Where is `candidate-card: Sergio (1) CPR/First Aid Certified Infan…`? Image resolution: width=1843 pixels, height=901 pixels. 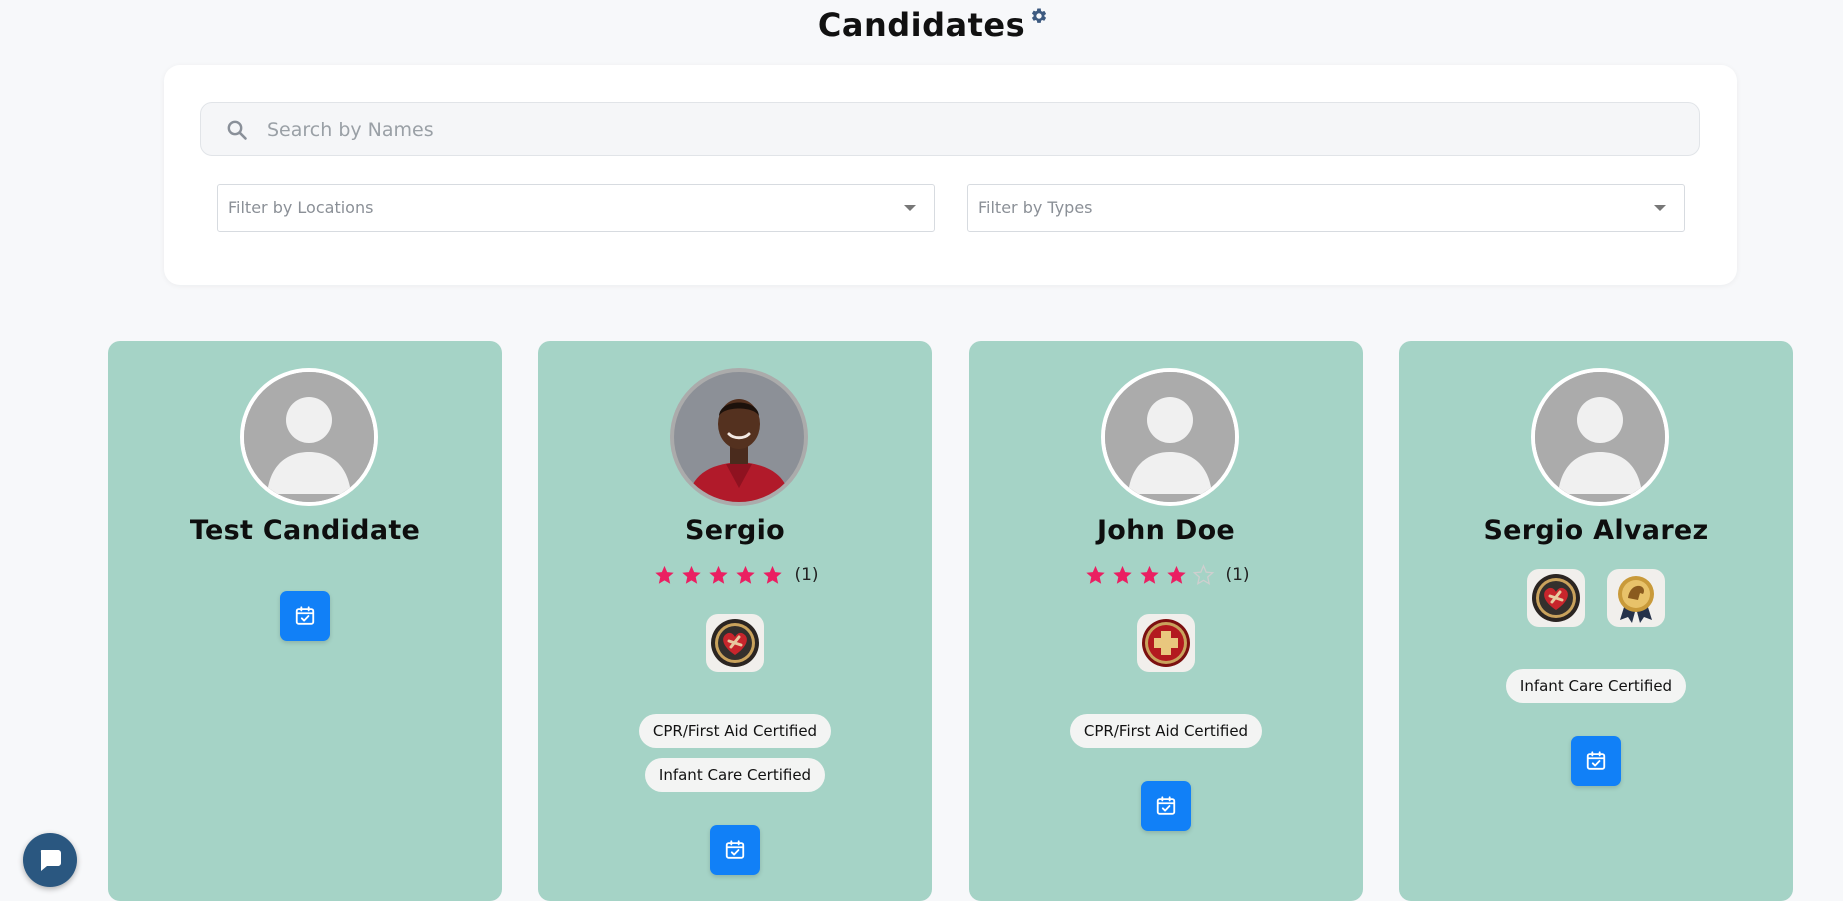 candidate-card: Sergio (1) CPR/First Aid Certified Infan… is located at coordinates (735, 621).